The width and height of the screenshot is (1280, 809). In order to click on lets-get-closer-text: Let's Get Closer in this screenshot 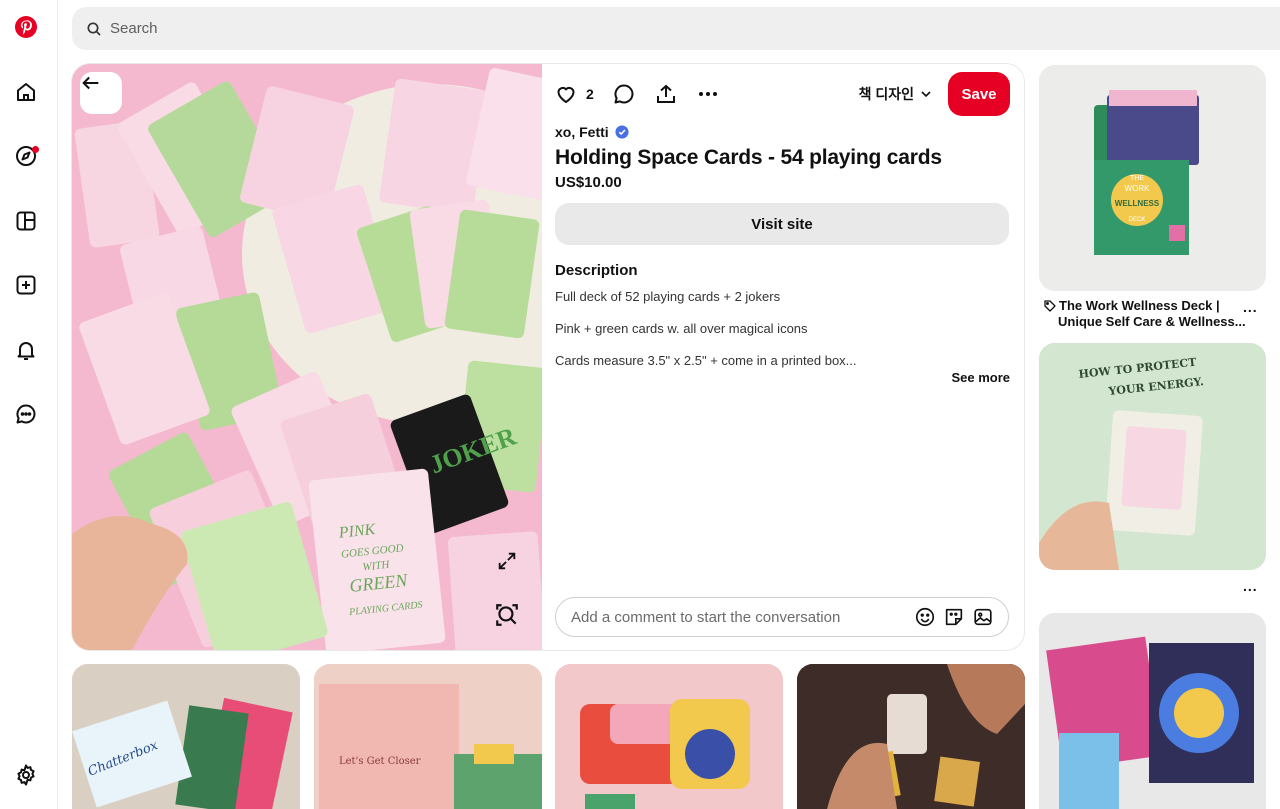, I will do `click(380, 761)`.